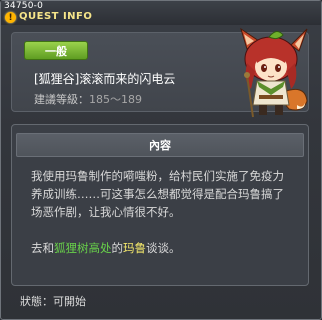 This screenshot has height=320, width=322. I want to click on npc-portrait, so click(274, 72).